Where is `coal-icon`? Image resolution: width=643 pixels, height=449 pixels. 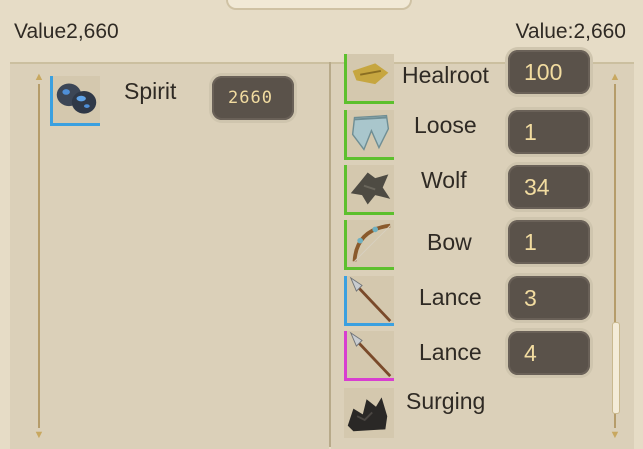 coal-icon is located at coordinates (367, 414).